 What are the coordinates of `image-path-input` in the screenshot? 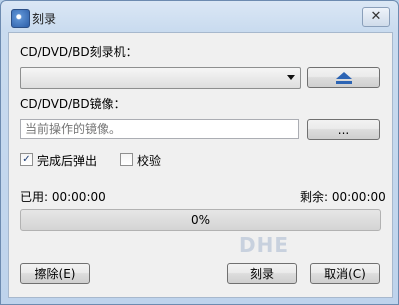 It's located at (159, 129).